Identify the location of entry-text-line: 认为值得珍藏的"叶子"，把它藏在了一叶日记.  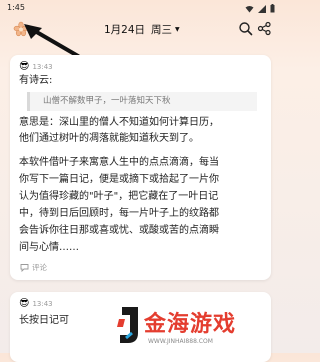
(119, 196).